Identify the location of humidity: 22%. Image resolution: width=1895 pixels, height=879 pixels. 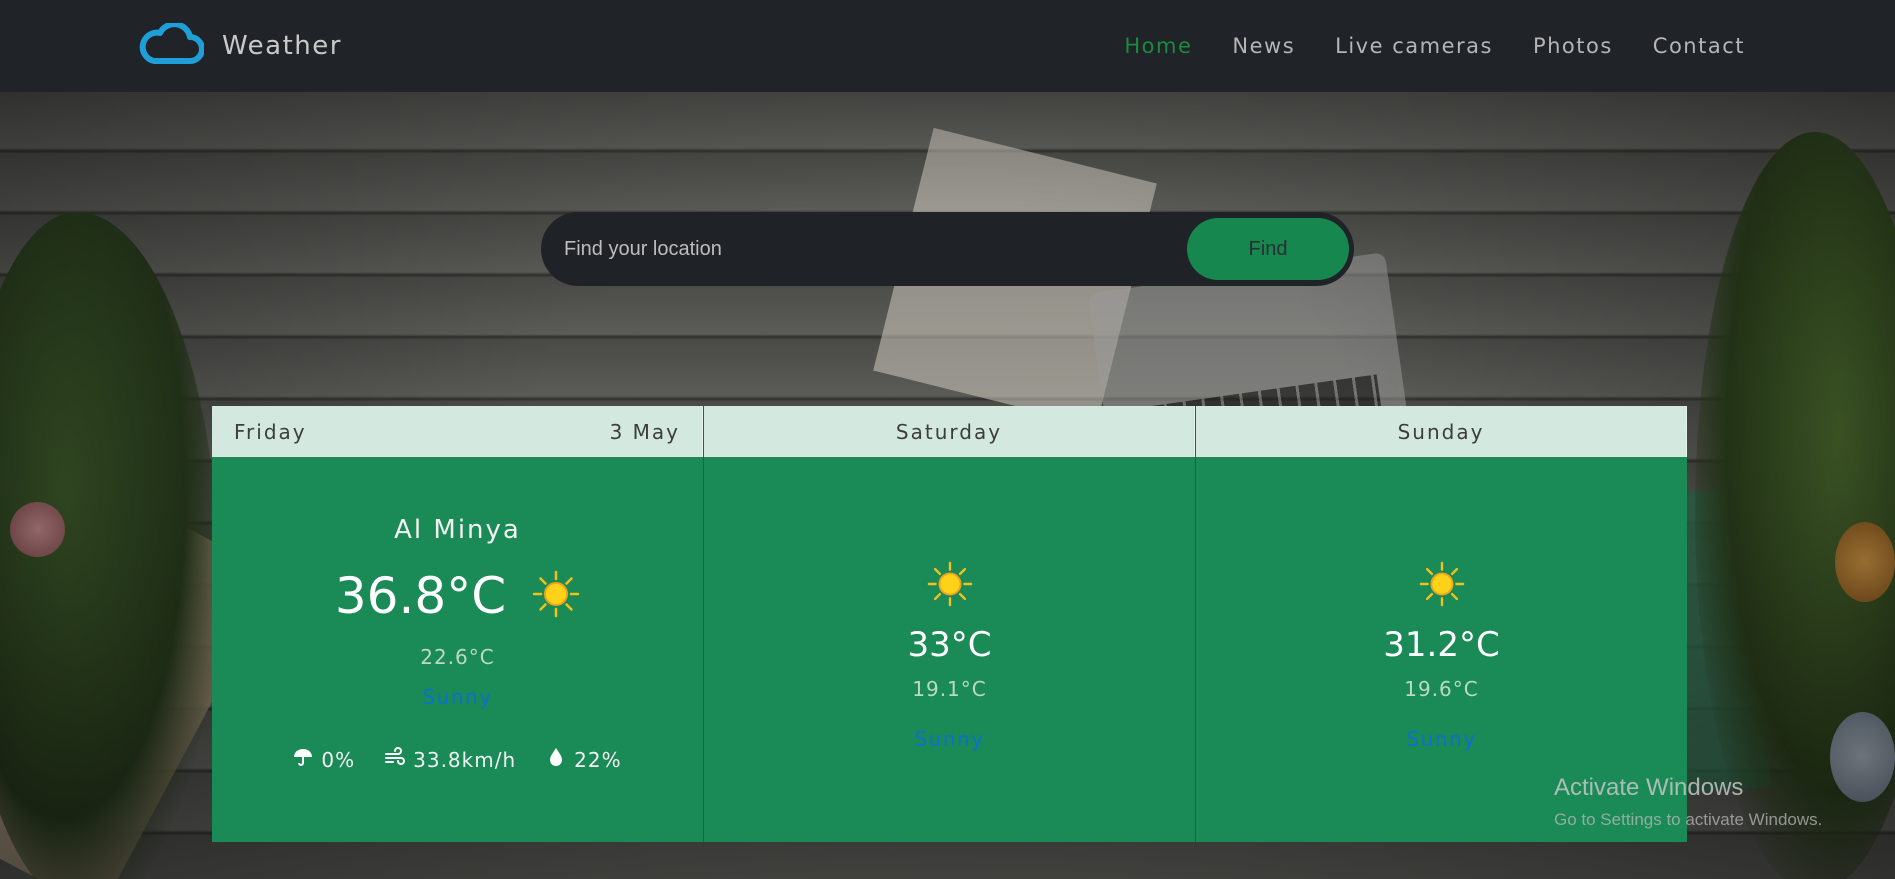
(598, 759).